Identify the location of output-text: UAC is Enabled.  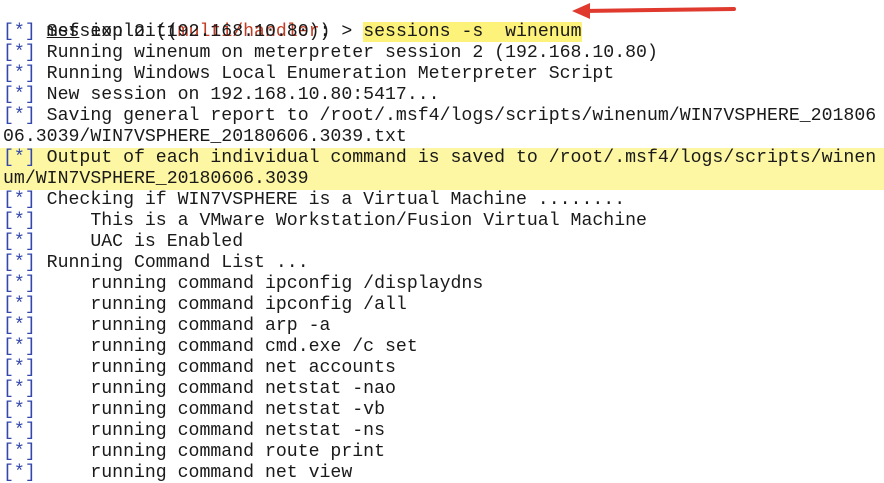
(139, 242).